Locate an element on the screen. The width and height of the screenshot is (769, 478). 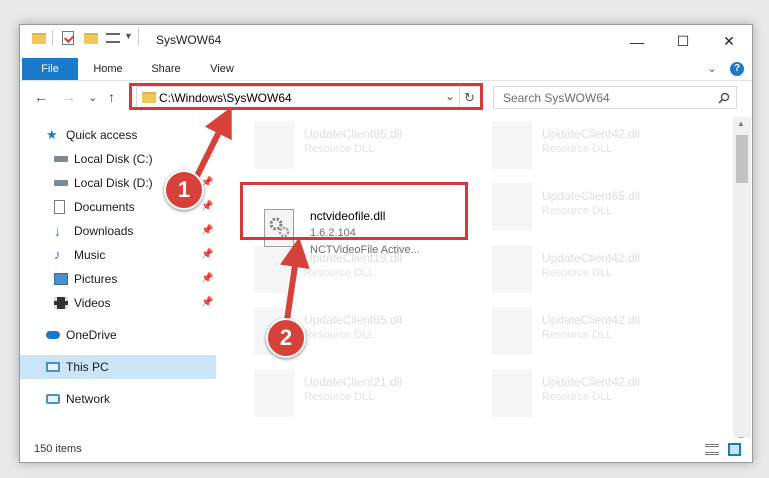
search-icon is located at coordinates (724, 98).